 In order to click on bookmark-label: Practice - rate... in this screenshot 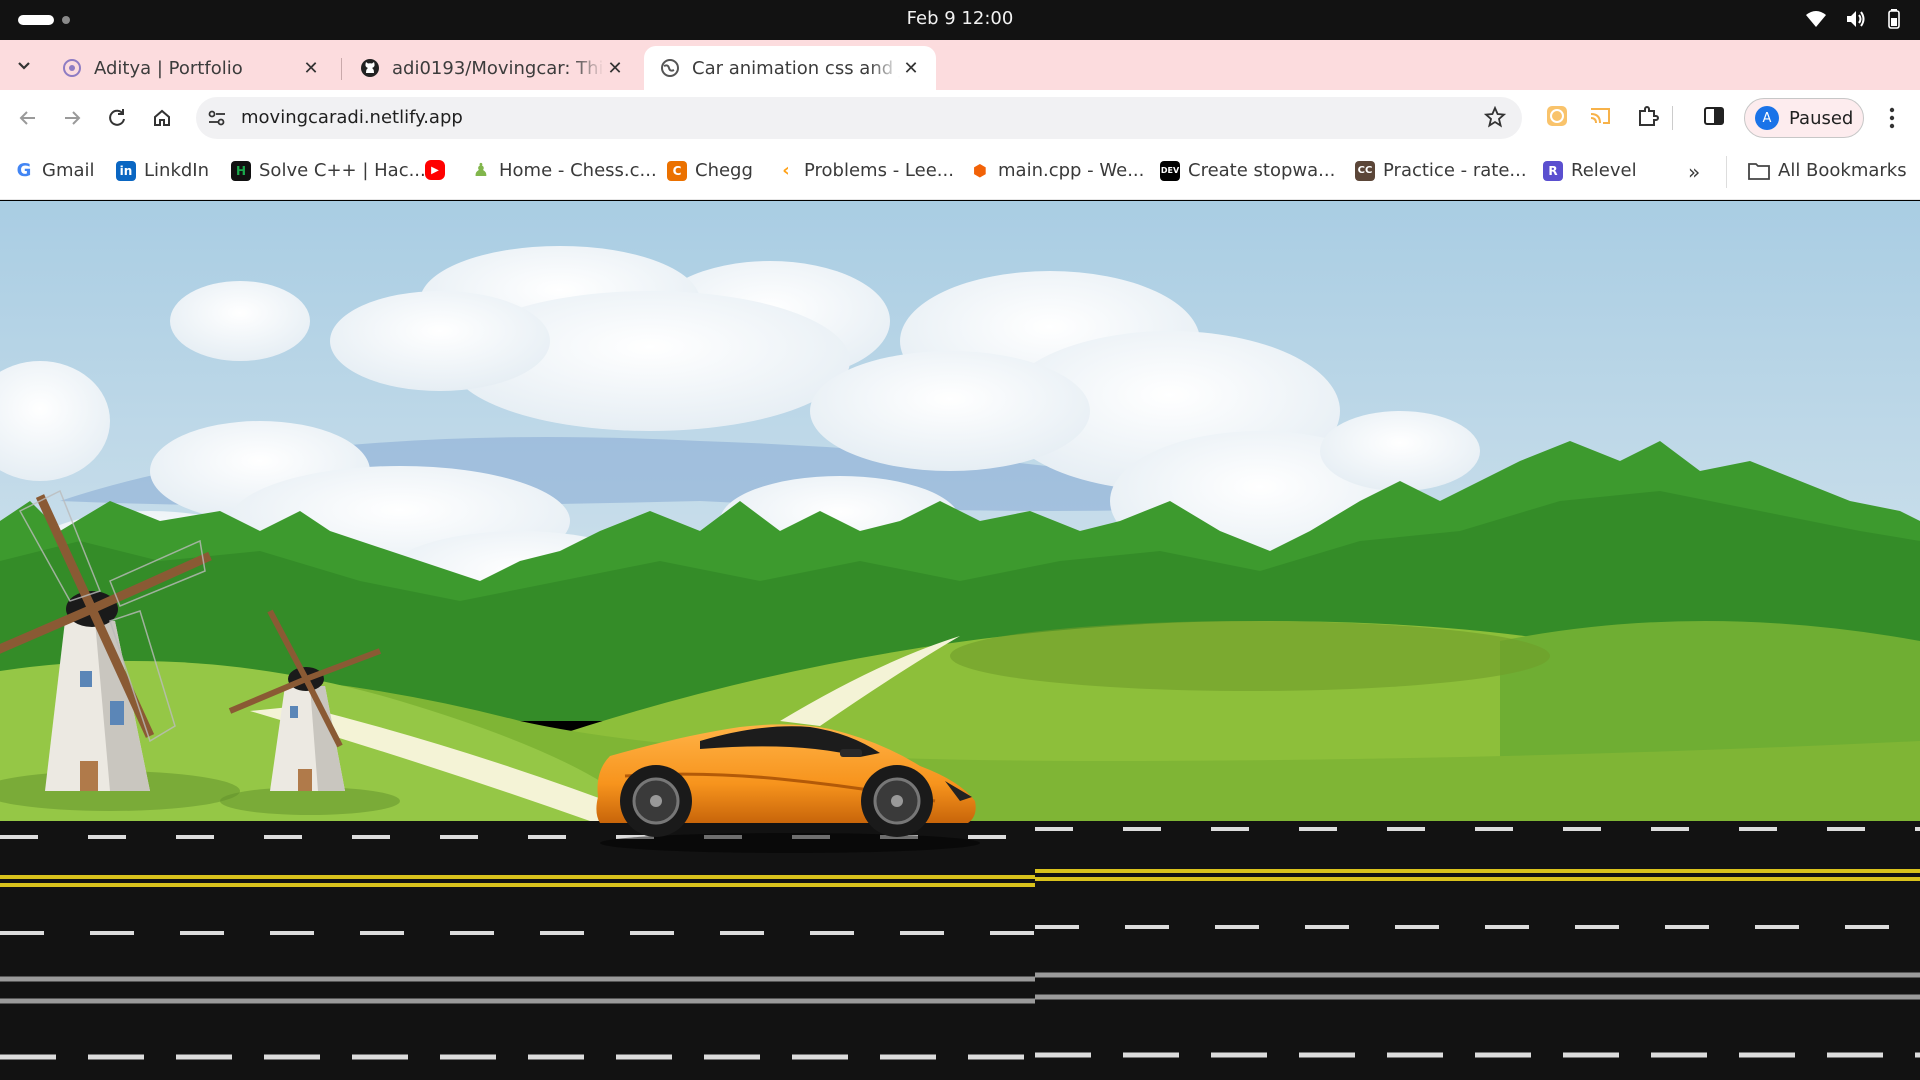, I will do `click(1455, 170)`.